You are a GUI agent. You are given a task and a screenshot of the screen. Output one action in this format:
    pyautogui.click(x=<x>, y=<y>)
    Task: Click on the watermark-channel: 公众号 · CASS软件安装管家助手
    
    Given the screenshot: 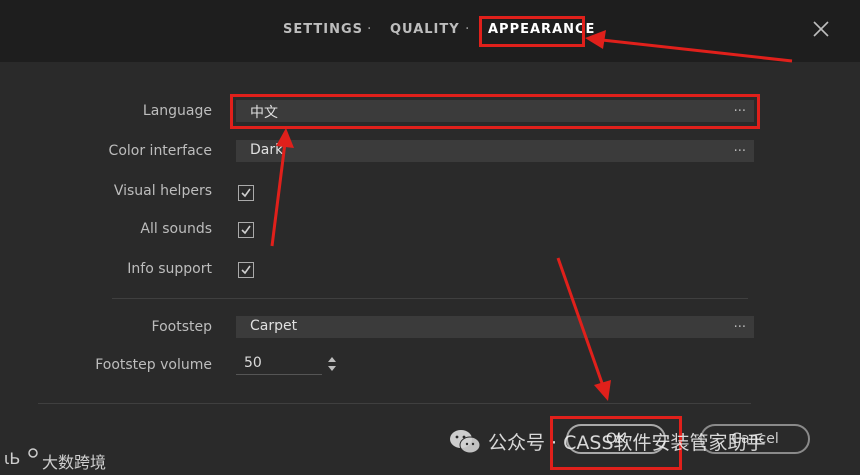 What is the action you would take?
    pyautogui.click(x=627, y=443)
    